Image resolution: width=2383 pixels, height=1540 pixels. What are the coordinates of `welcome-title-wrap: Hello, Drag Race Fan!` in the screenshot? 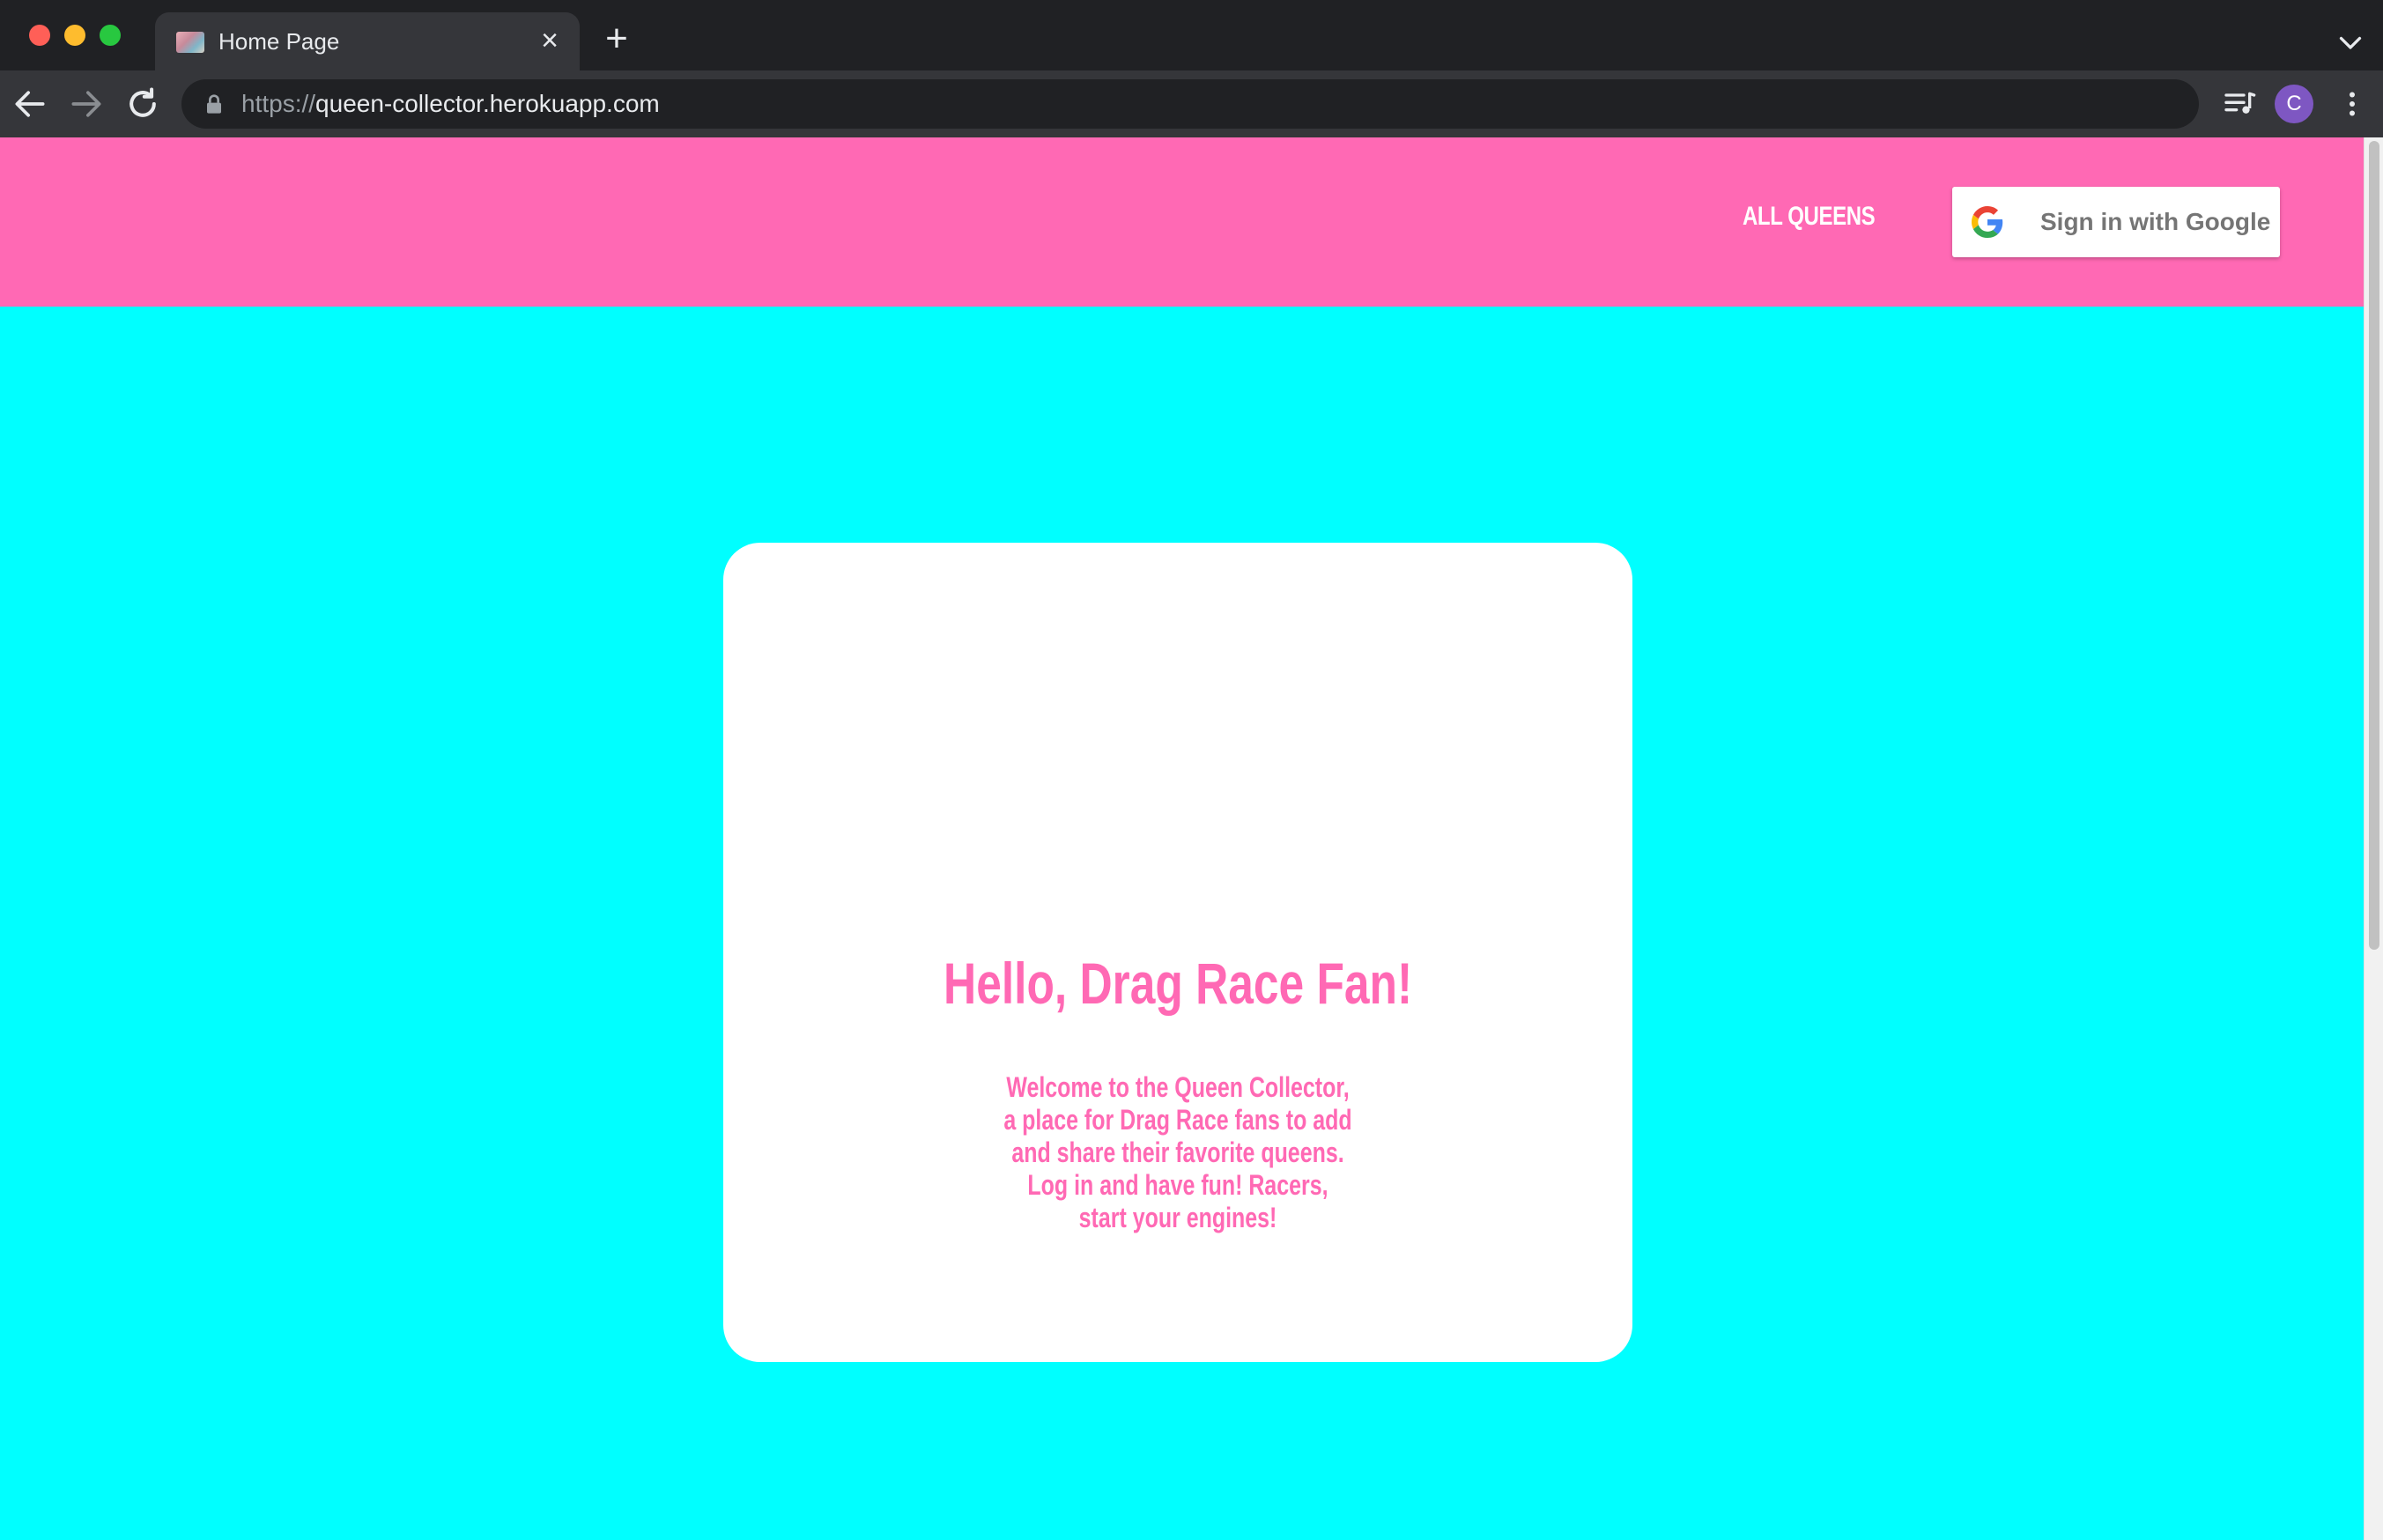 It's located at (1177, 983).